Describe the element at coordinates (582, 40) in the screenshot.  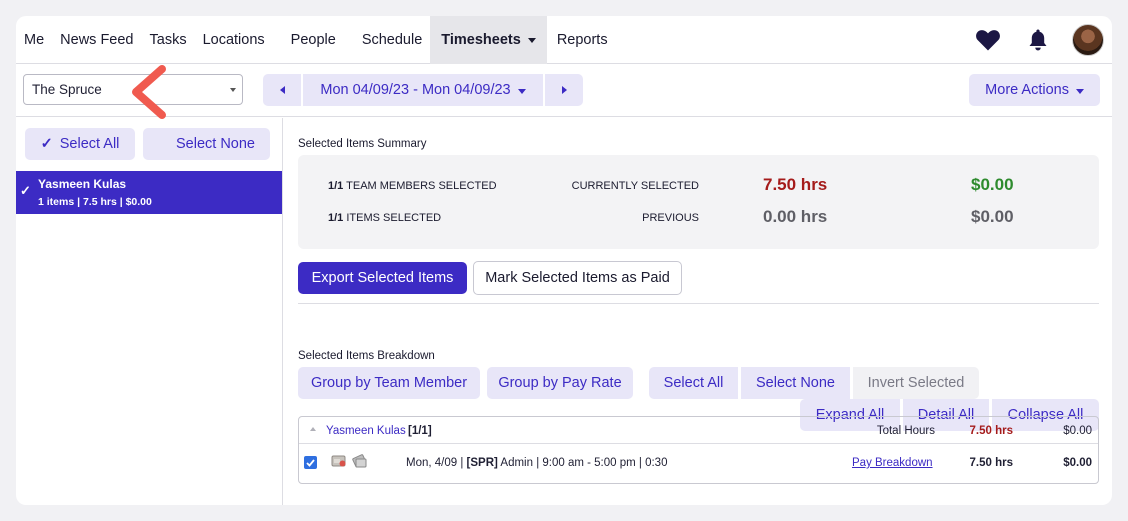
I see `nav-item-reports: Reports` at that location.